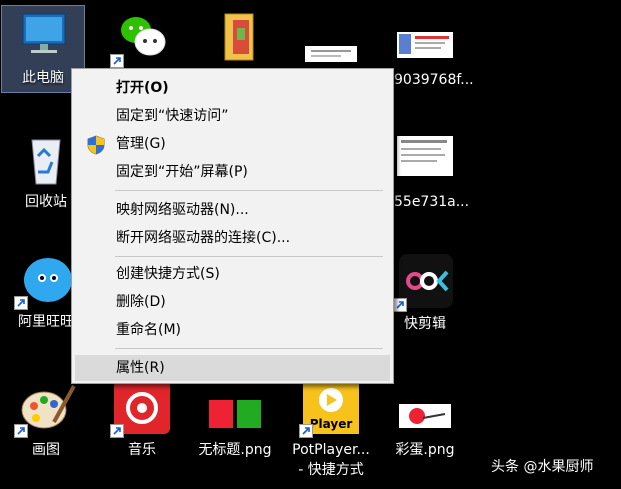  I want to click on desktop-icon-untitled-png: 无标题.png, so click(235, 419).